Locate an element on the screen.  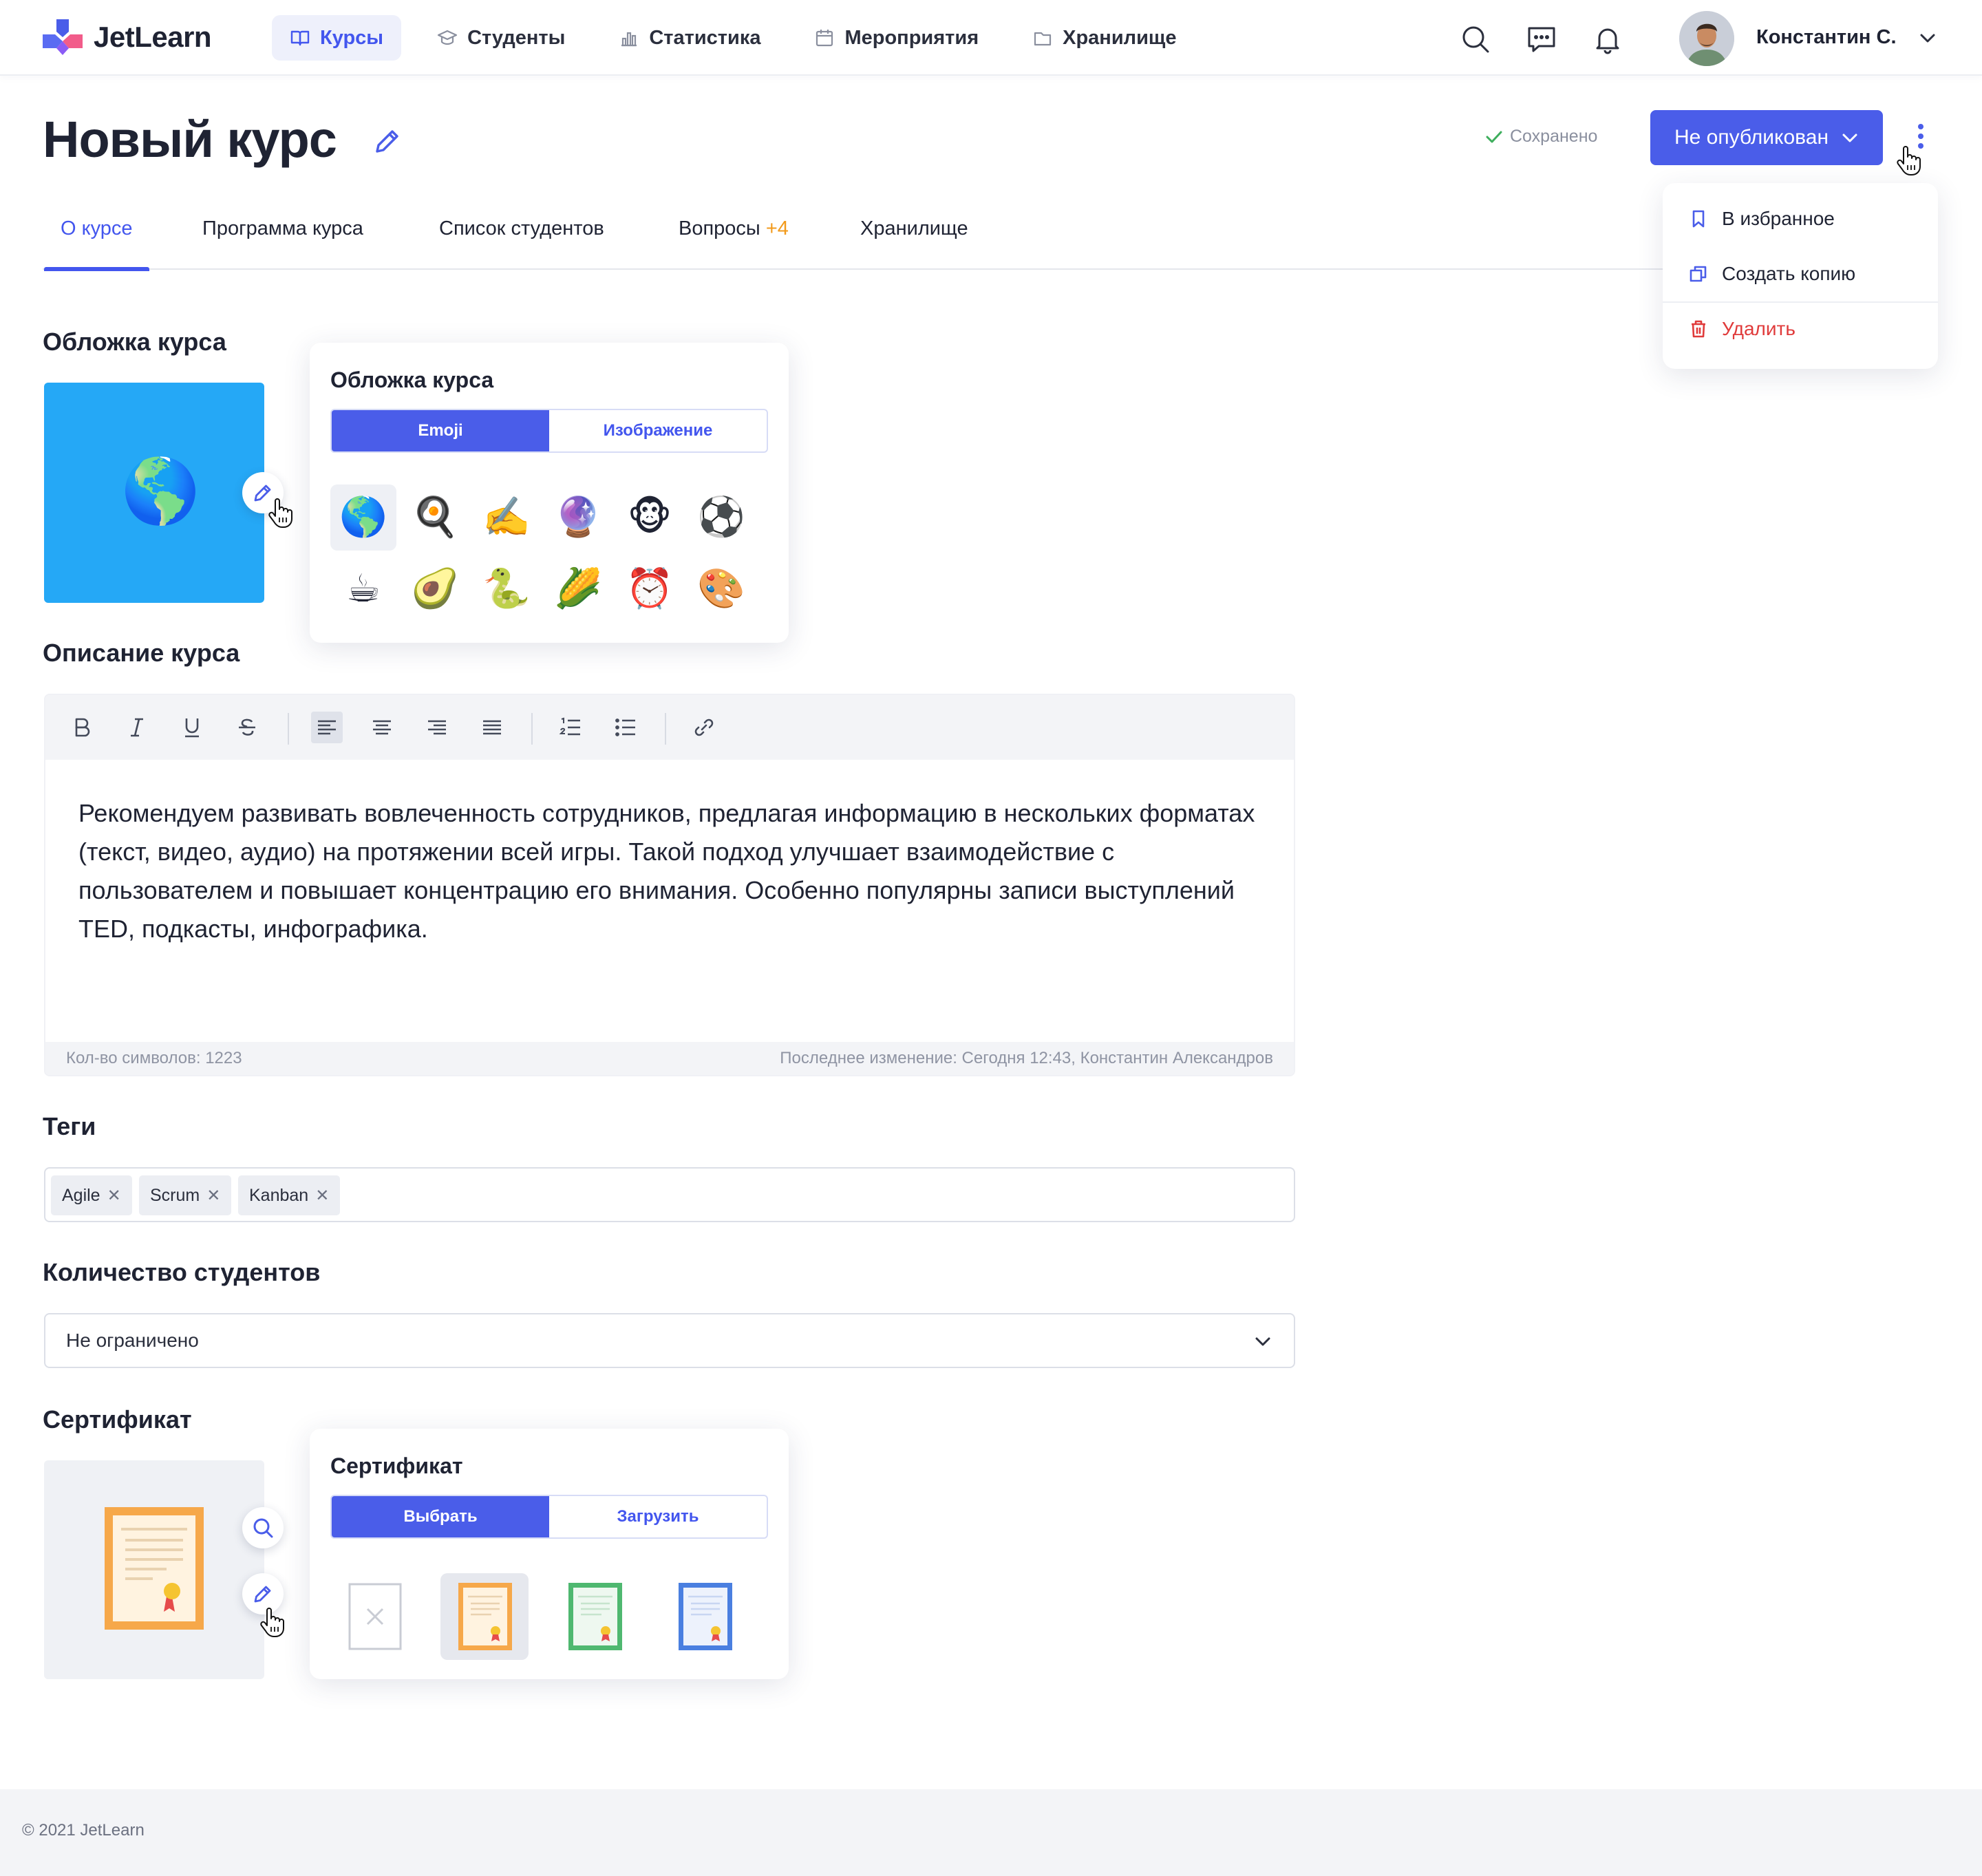
emoji-glyph: 🍳 is located at coordinates (435, 517).